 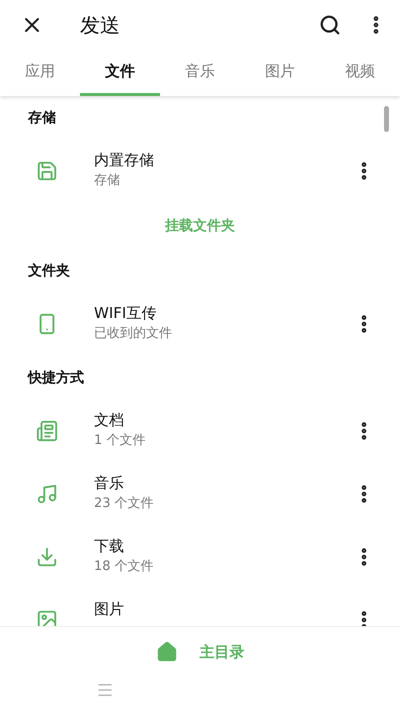 I want to click on save-icon, so click(x=47, y=171).